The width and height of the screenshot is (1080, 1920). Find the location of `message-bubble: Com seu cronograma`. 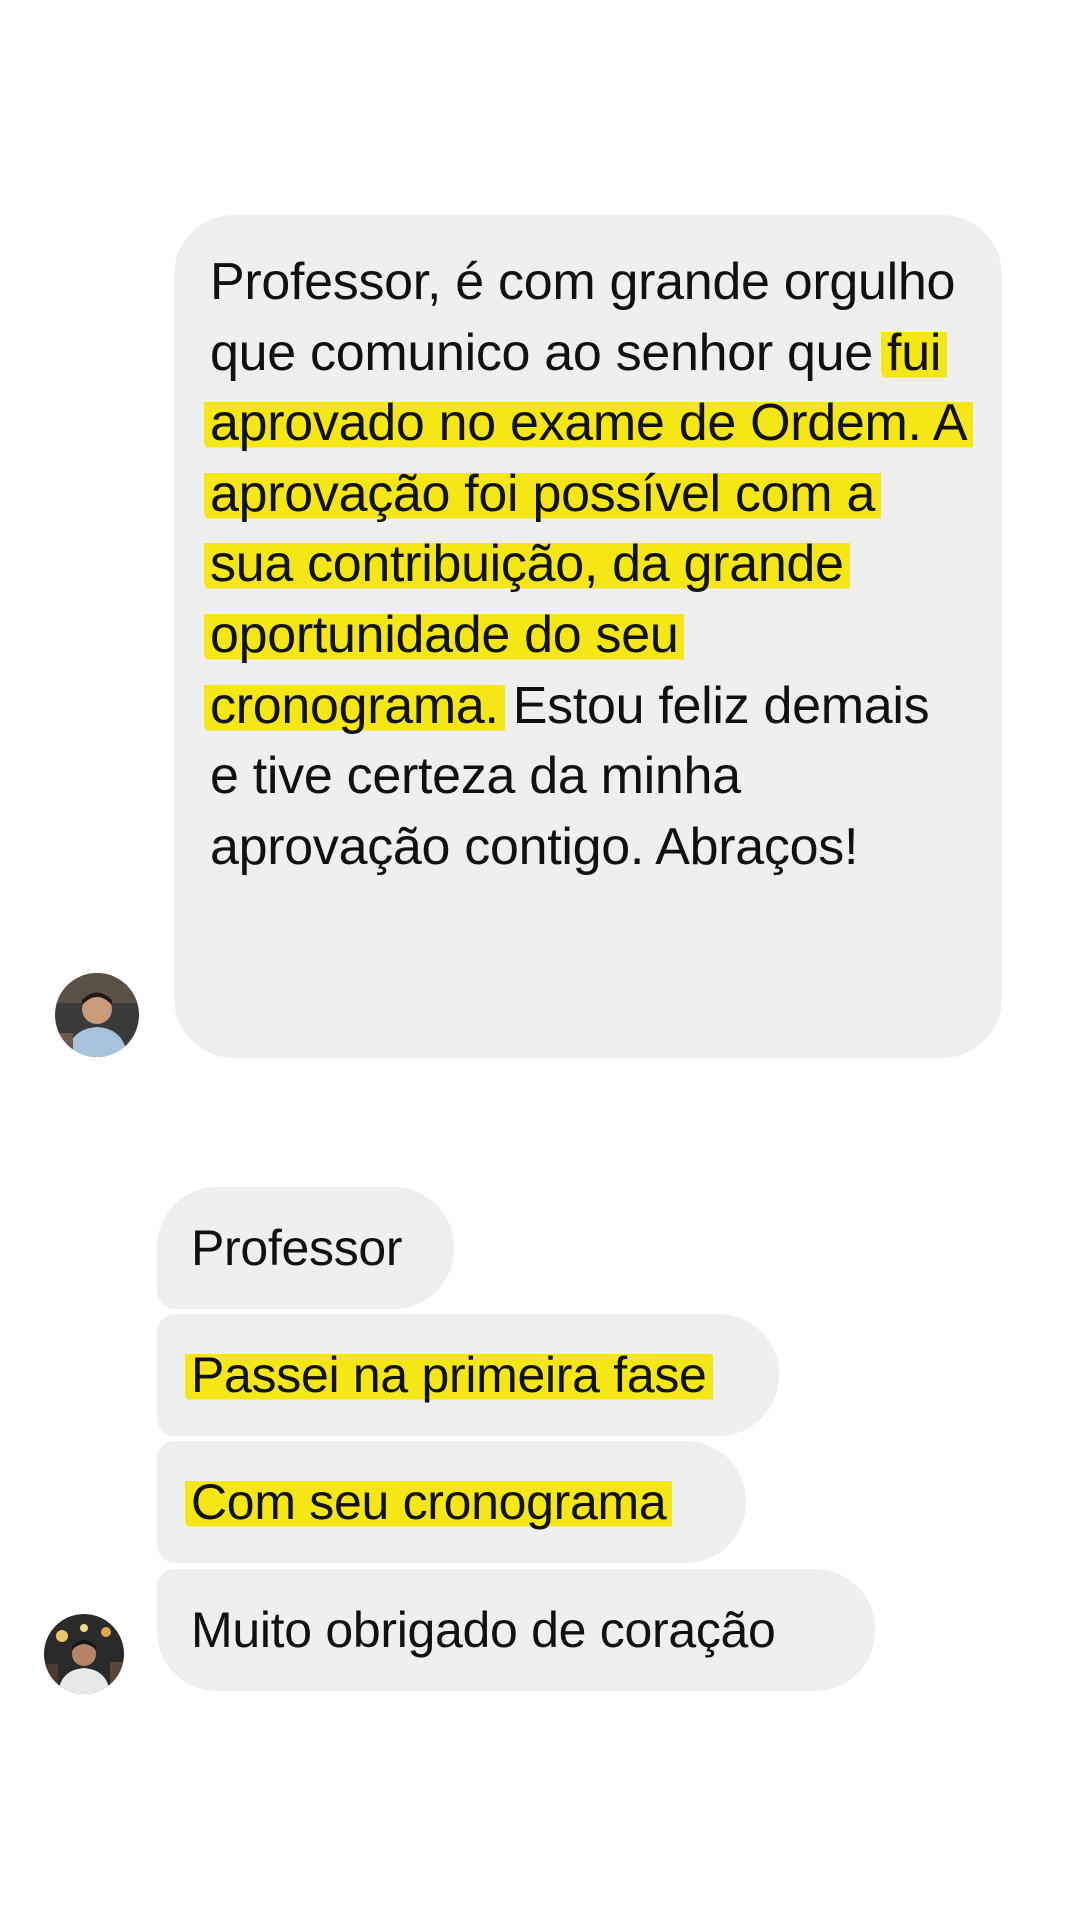

message-bubble: Com seu cronograma is located at coordinates (451, 1502).